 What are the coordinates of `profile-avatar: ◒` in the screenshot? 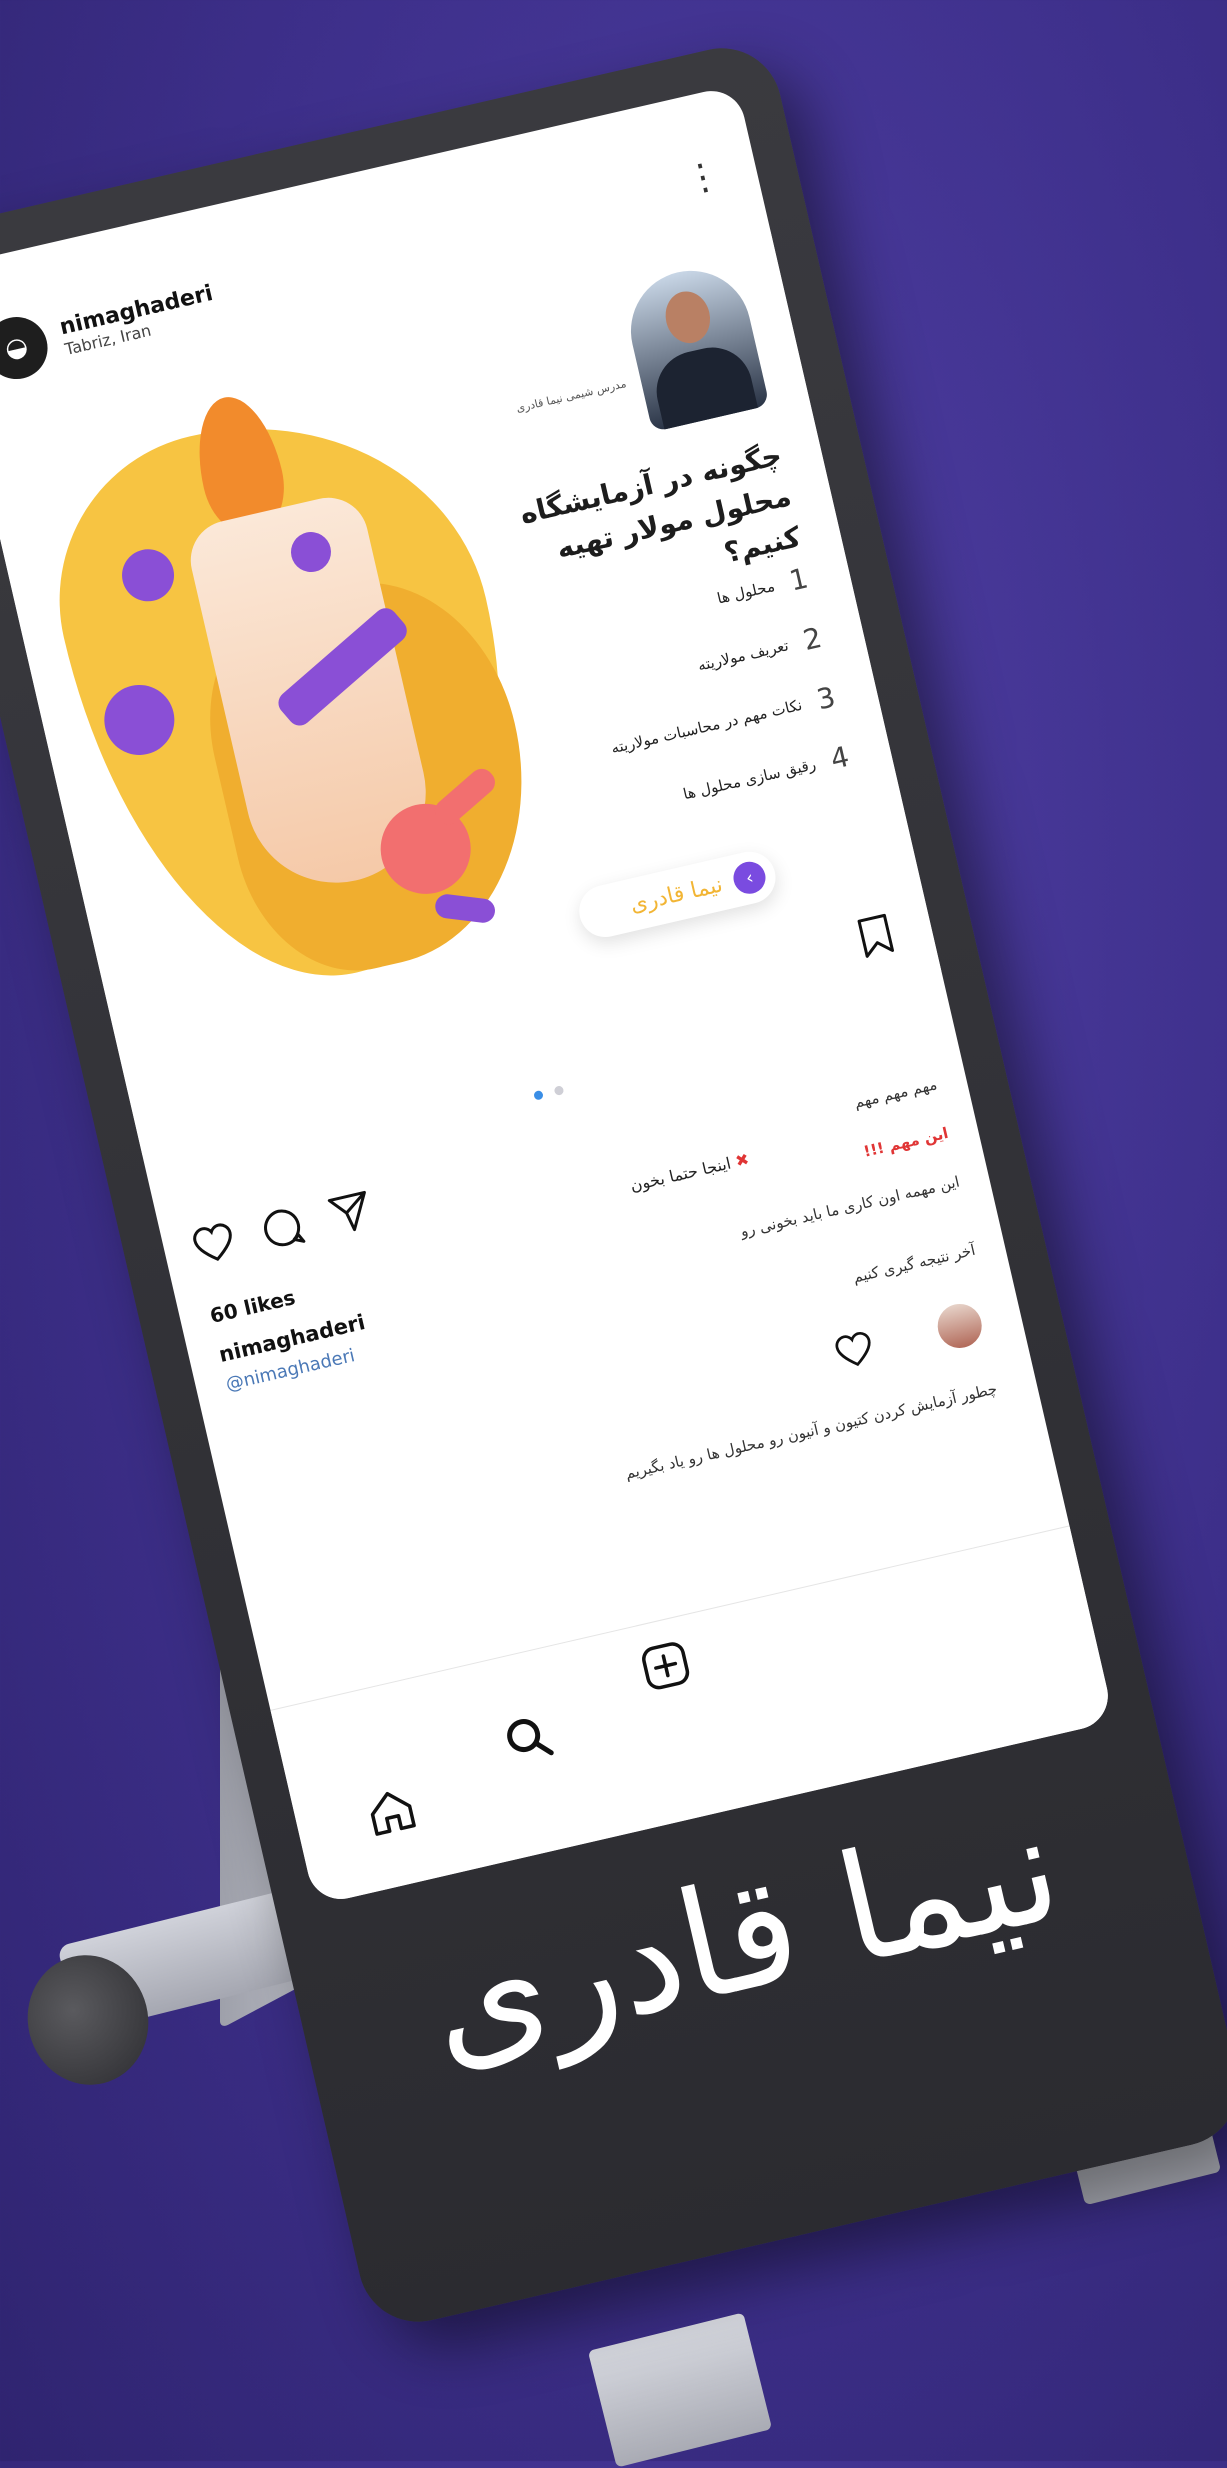 It's located at (27, 348).